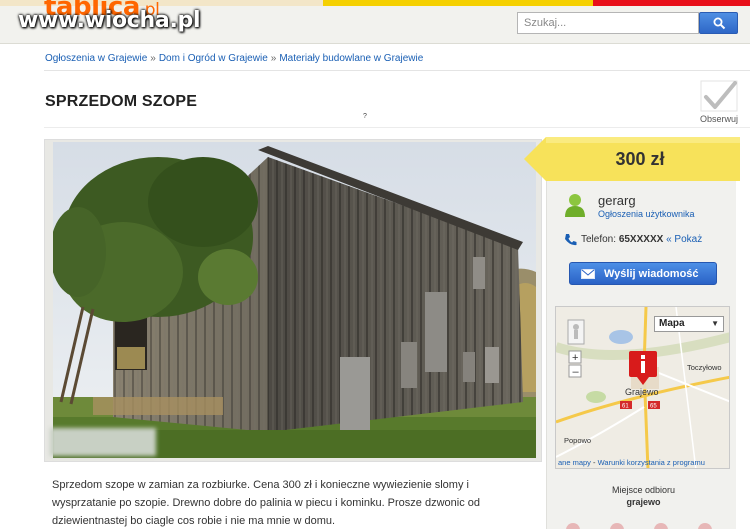  I want to click on hay-ground, so click(158, 406).